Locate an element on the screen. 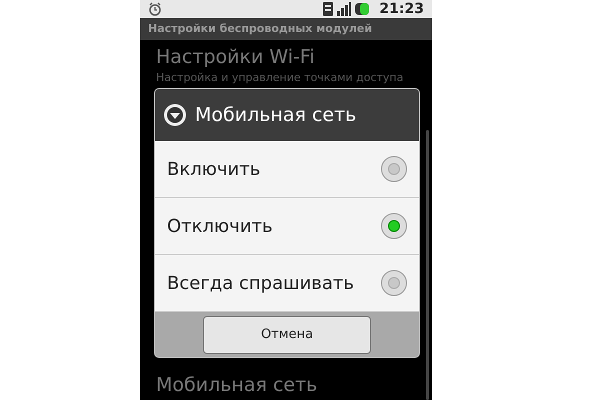  option-label: Включить is located at coordinates (213, 170).